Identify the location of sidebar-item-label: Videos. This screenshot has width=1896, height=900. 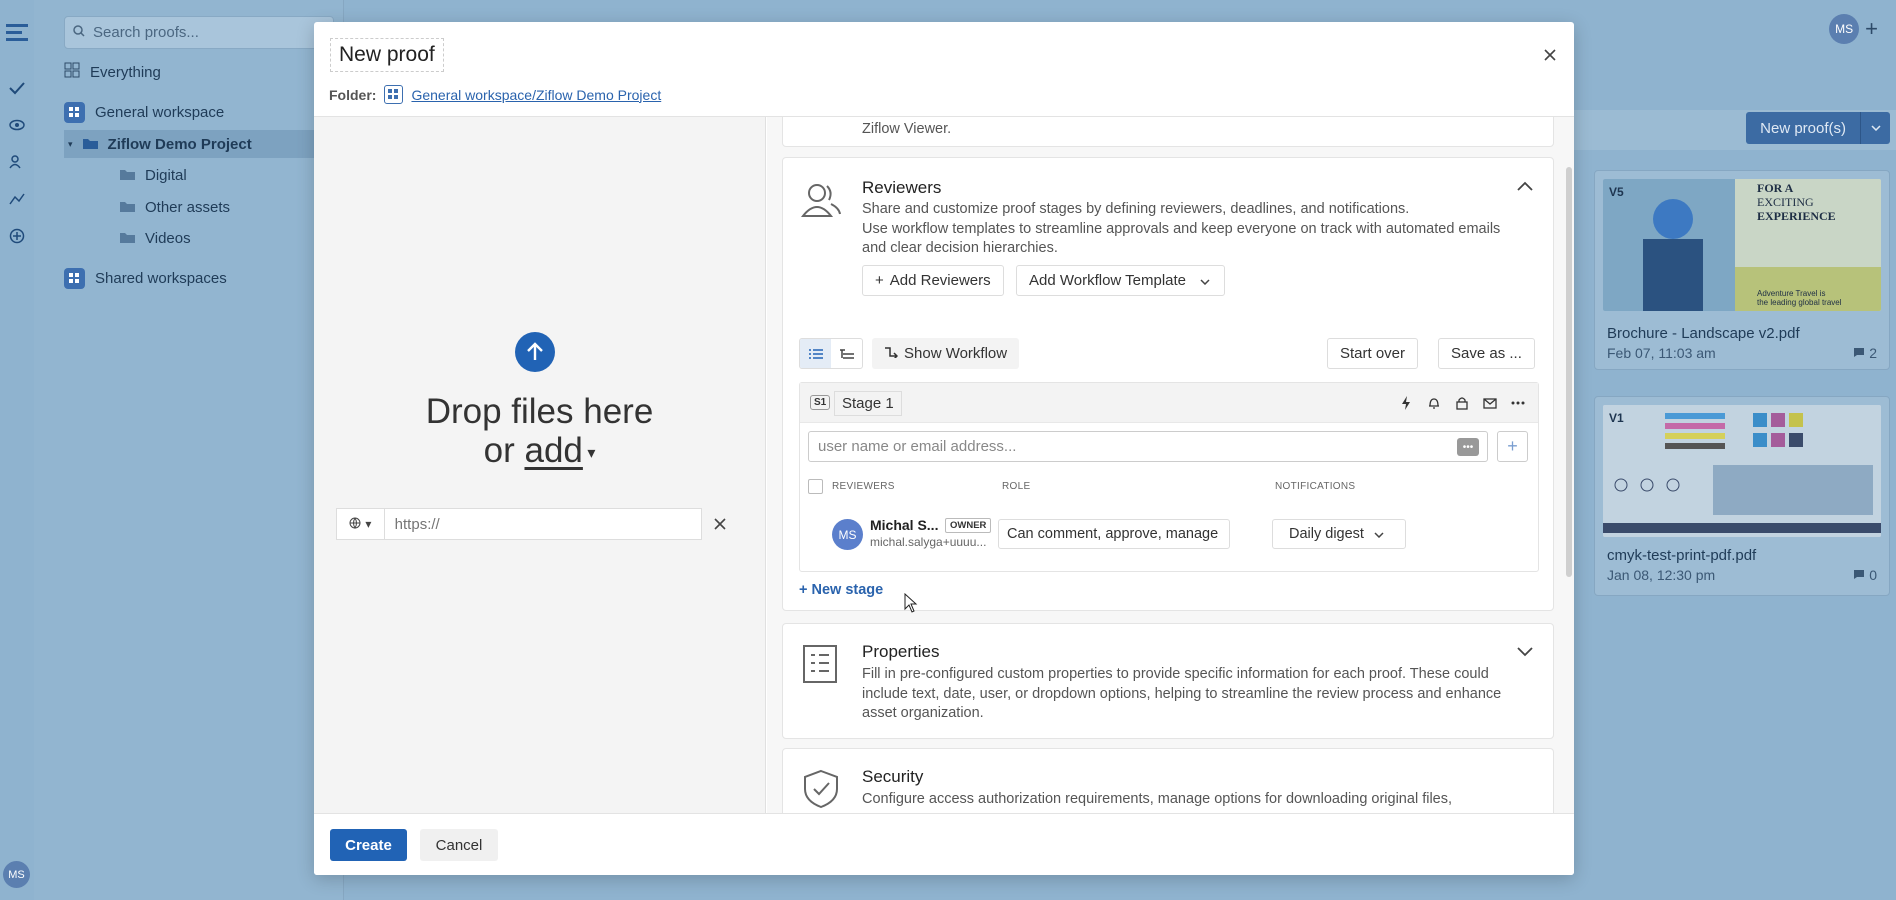
(168, 238).